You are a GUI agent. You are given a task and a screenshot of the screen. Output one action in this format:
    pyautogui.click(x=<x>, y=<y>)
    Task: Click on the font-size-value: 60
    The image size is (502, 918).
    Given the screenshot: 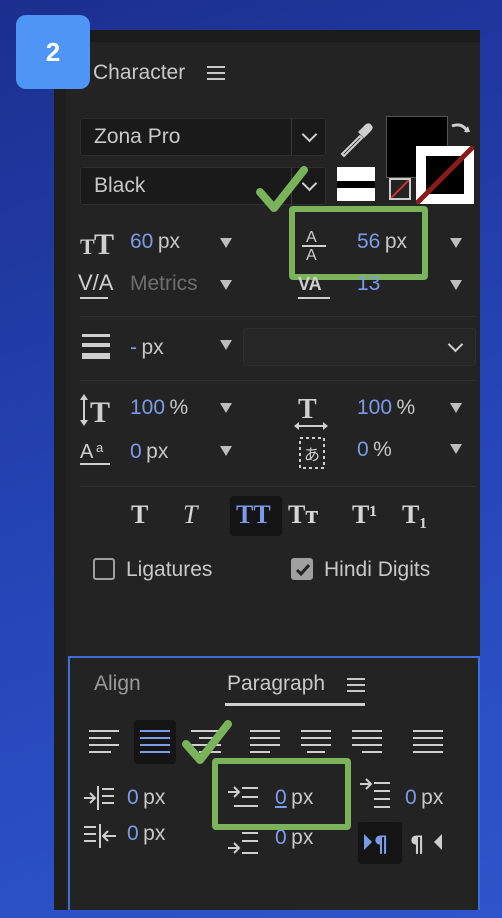 What is the action you would take?
    pyautogui.click(x=142, y=241)
    